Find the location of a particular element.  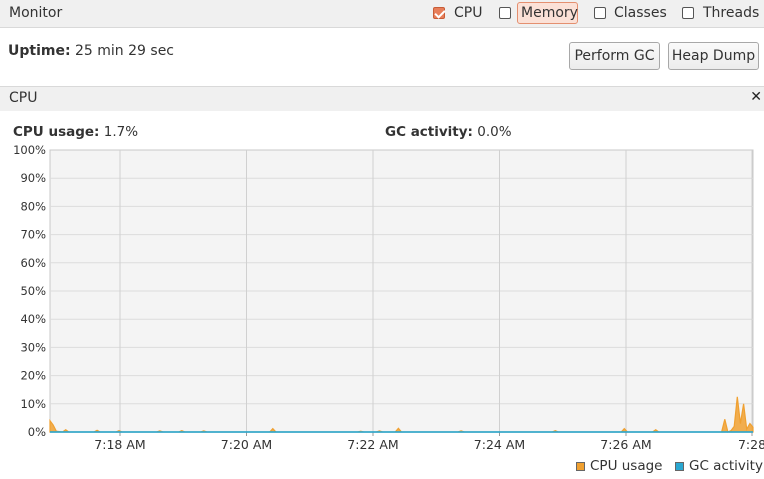

y-tick-label: 40% is located at coordinates (33, 319).